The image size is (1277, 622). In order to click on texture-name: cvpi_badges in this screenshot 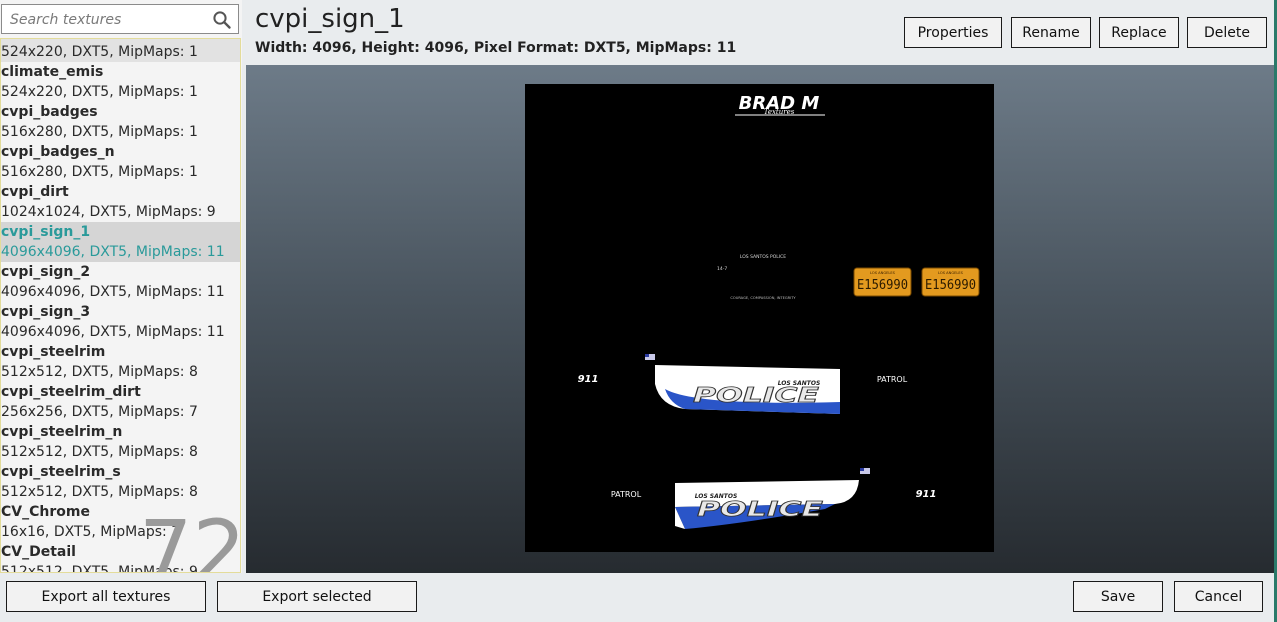, I will do `click(49, 112)`.